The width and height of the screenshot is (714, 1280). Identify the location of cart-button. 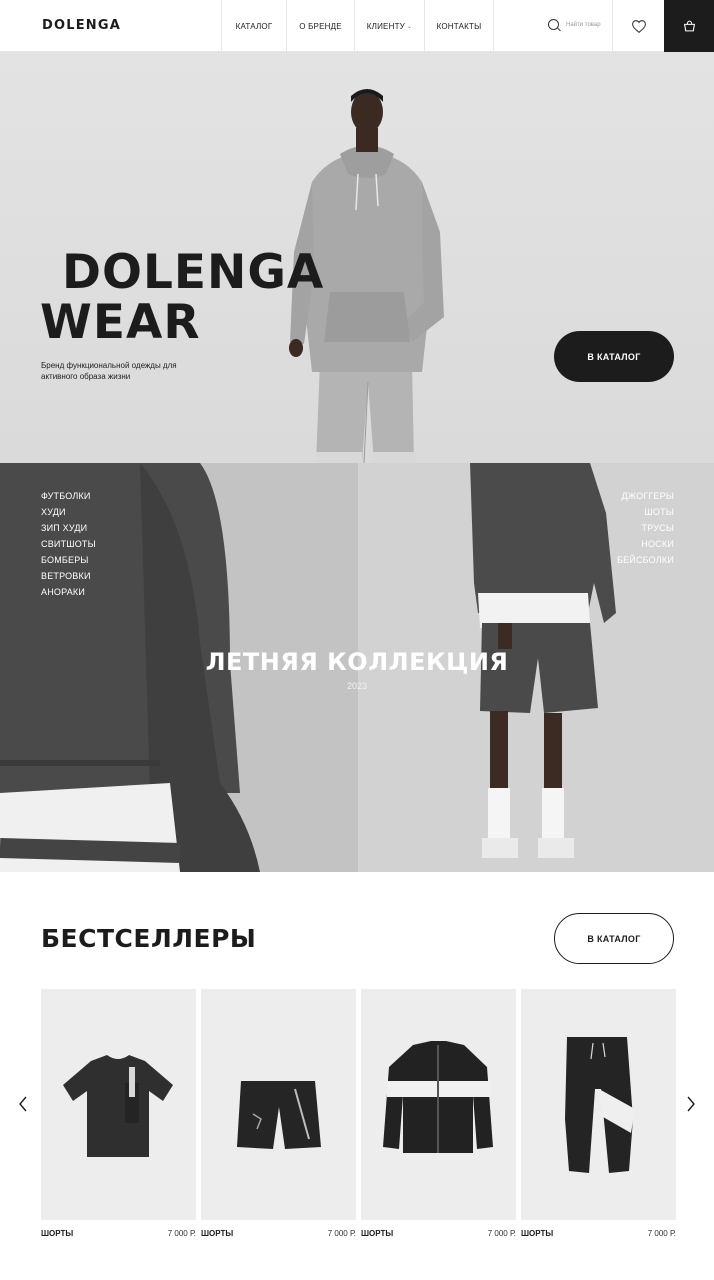
(689, 26).